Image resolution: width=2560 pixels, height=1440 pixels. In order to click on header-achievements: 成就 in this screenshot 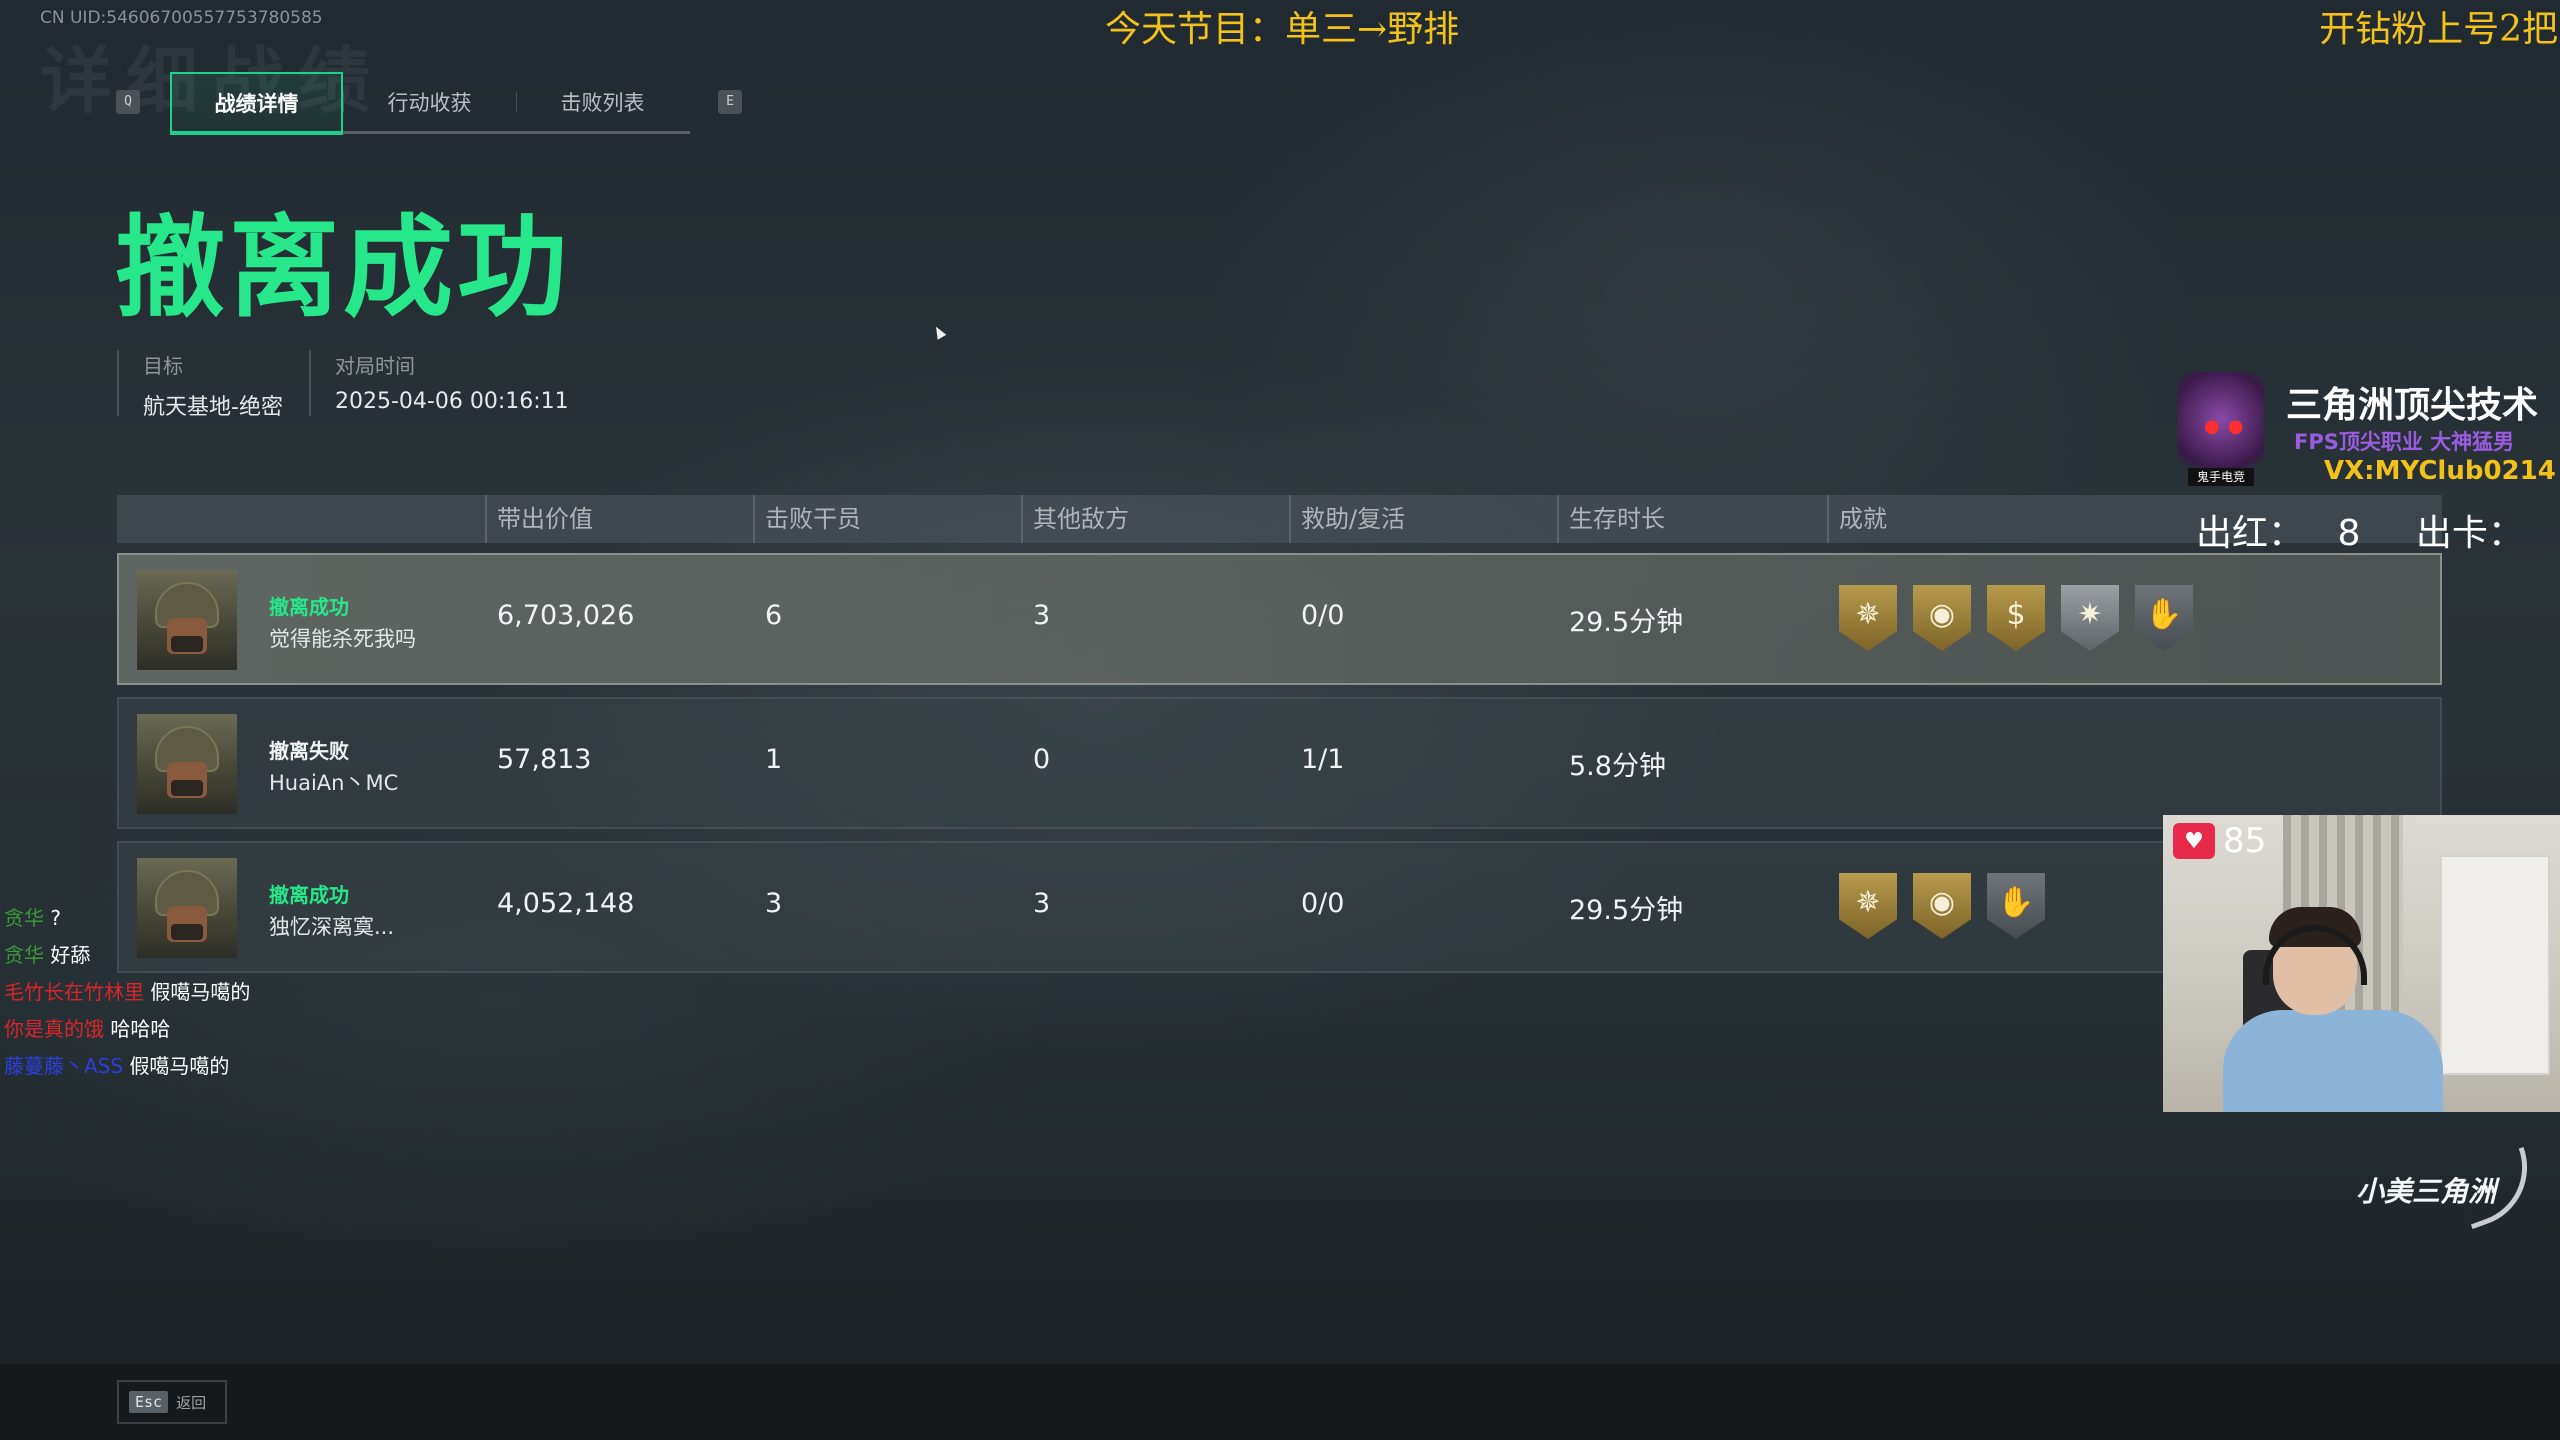, I will do `click(1857, 519)`.